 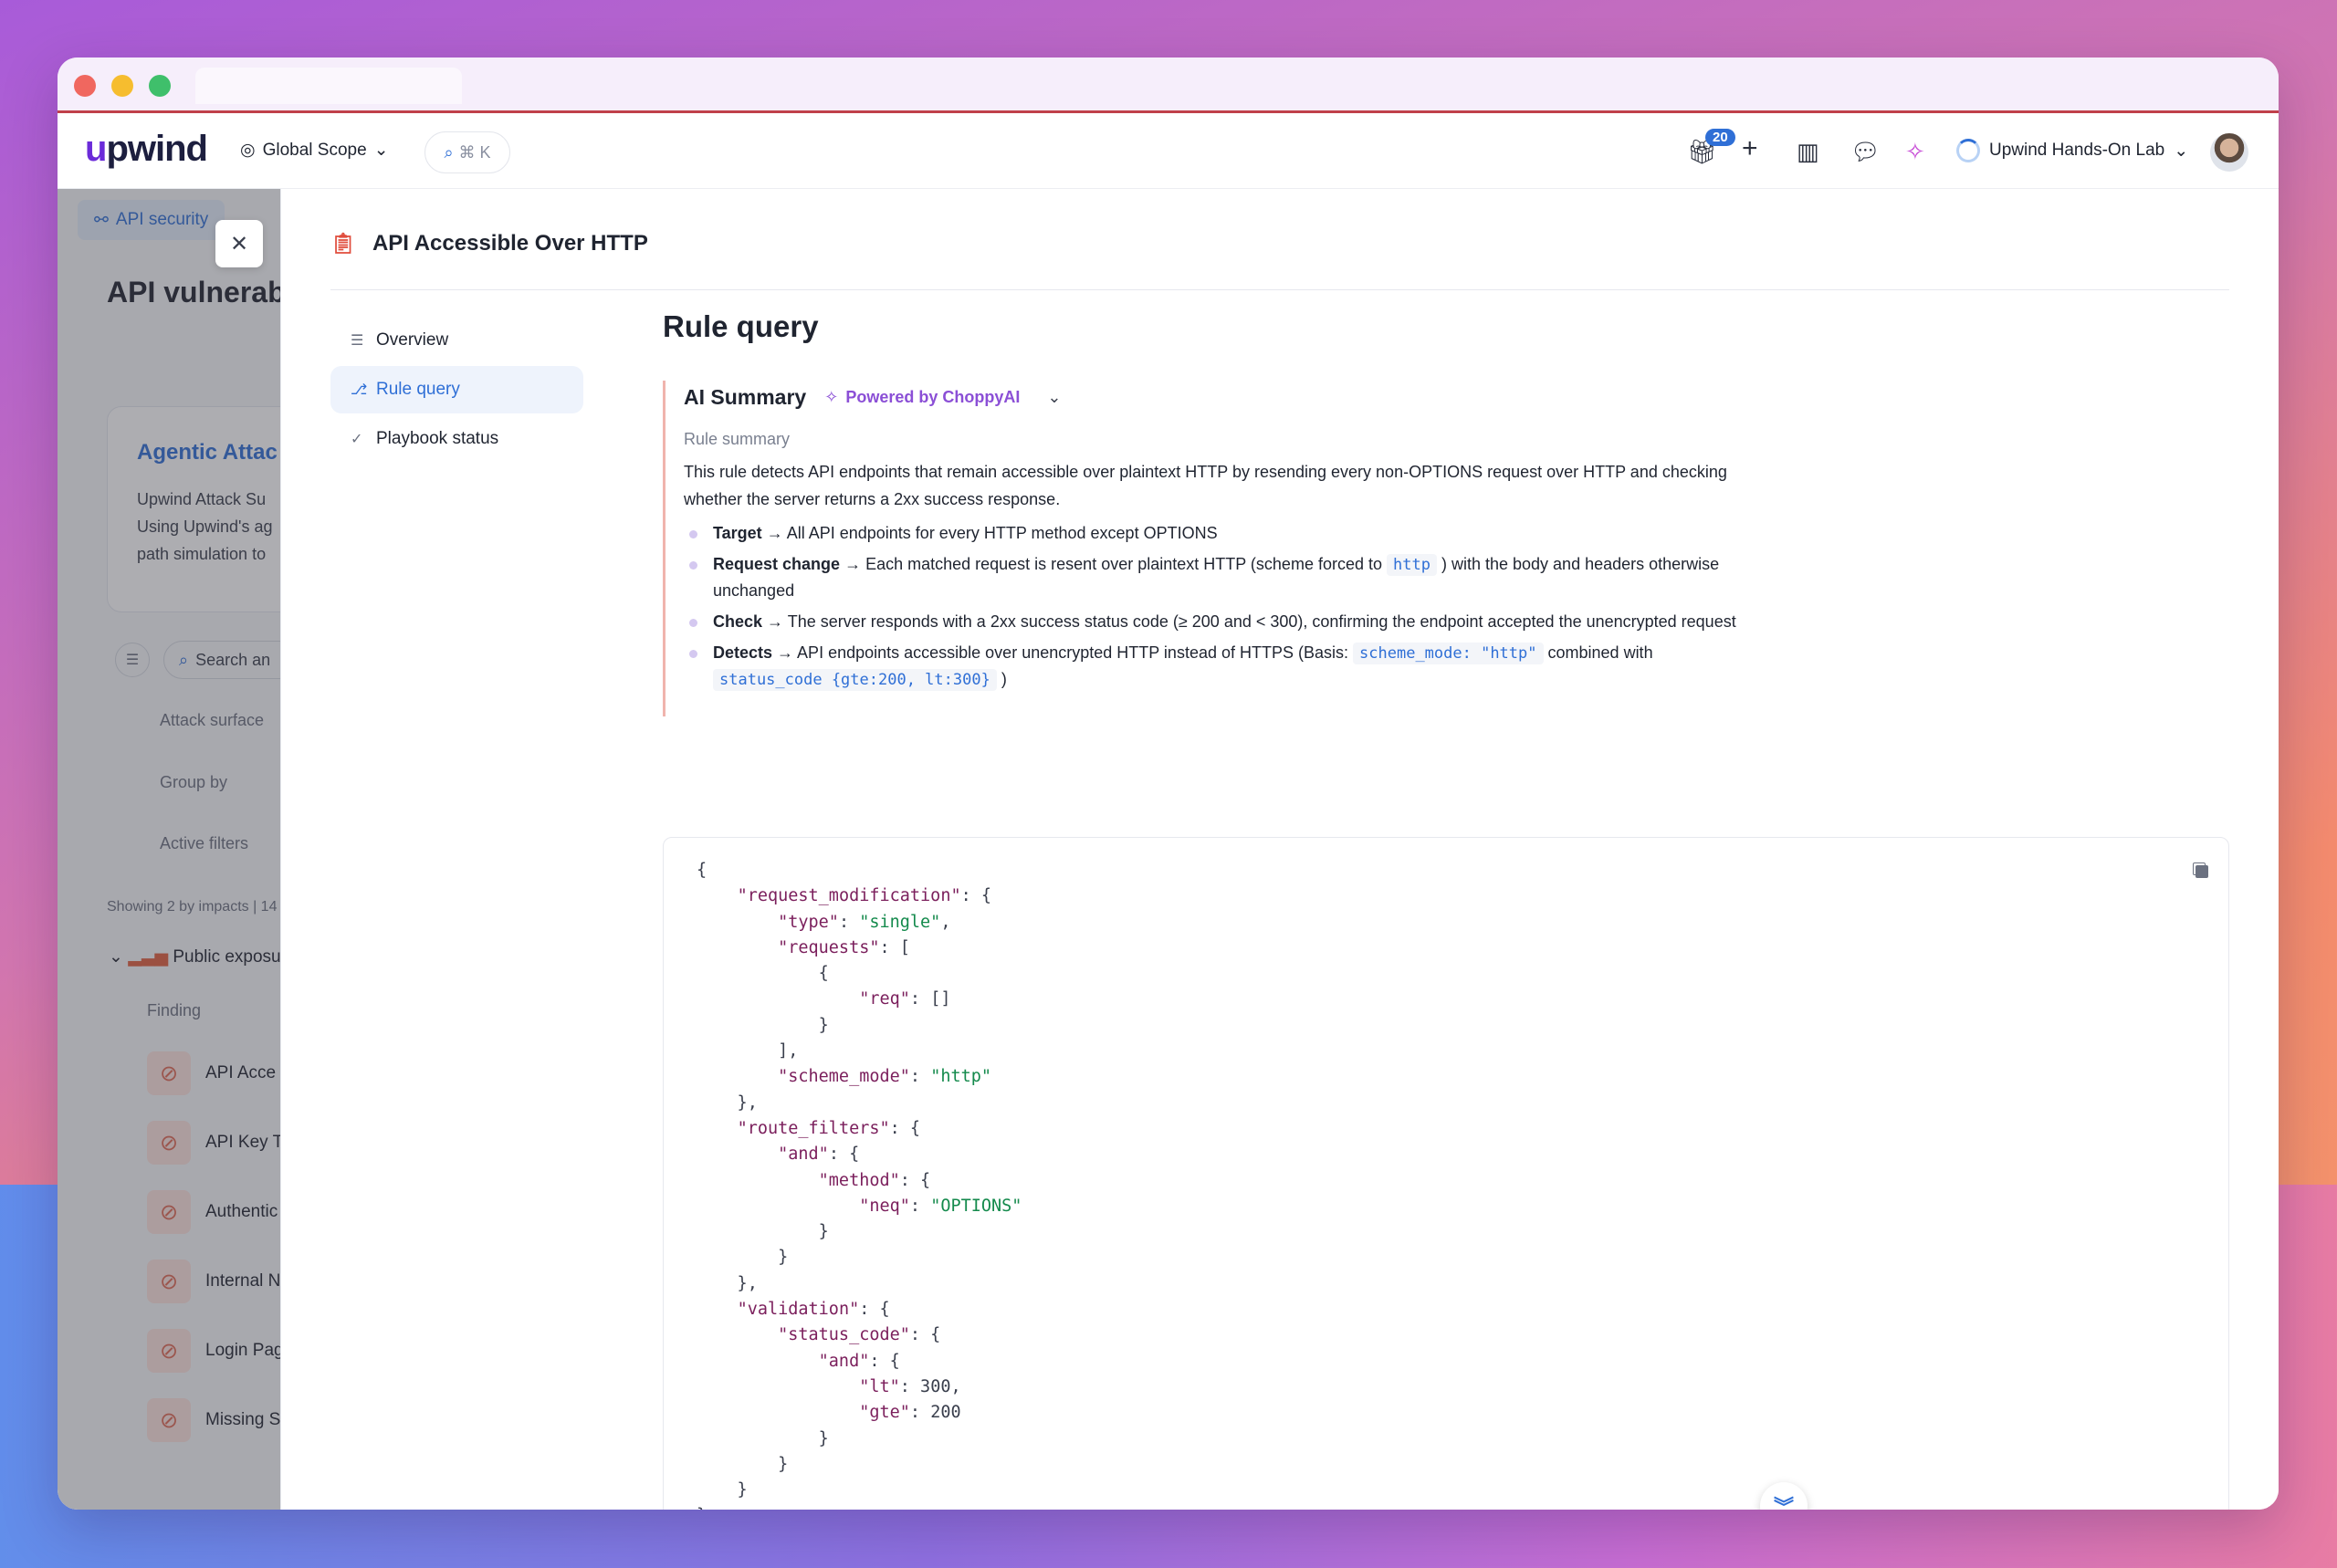 I want to click on minimize-window-button, so click(x=122, y=86).